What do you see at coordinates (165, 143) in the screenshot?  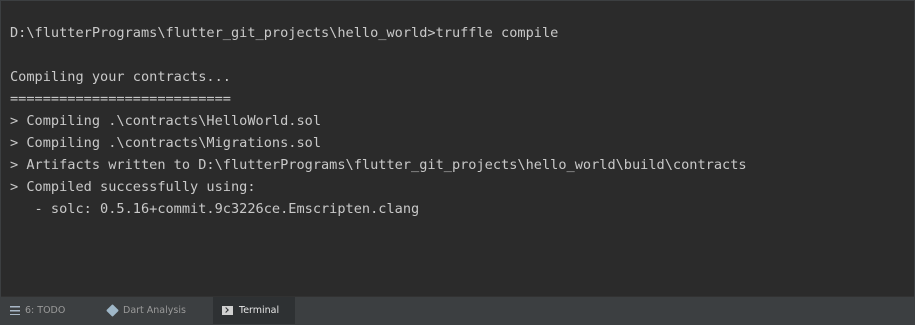 I see `terminal-line: > Compiling .\contracts\Migrations.sol` at bounding box center [165, 143].